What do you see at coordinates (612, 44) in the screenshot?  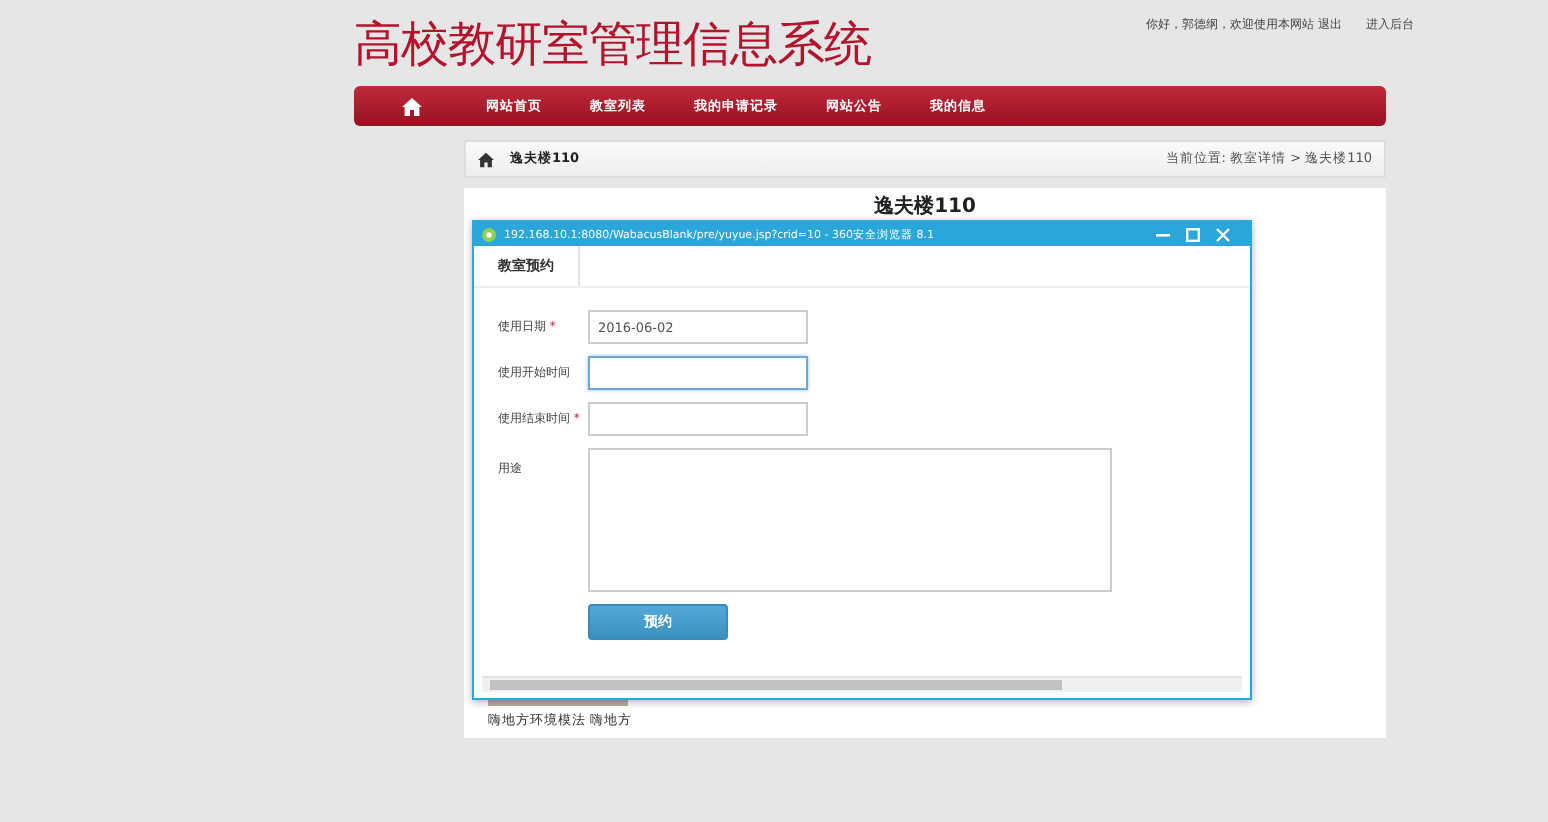 I see `site-title: 高校教研室管理信息系统` at bounding box center [612, 44].